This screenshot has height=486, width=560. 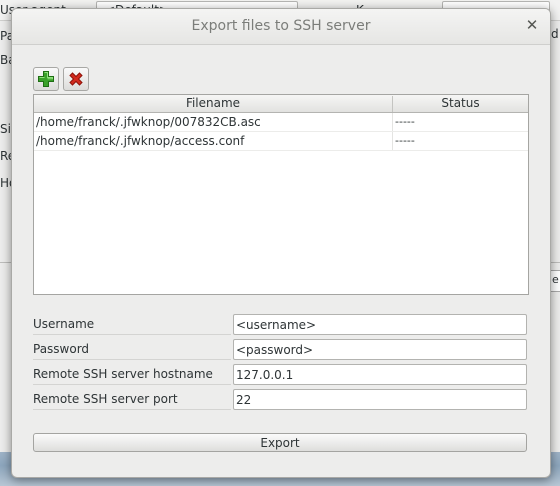 I want to click on plus-icon, so click(x=46, y=79).